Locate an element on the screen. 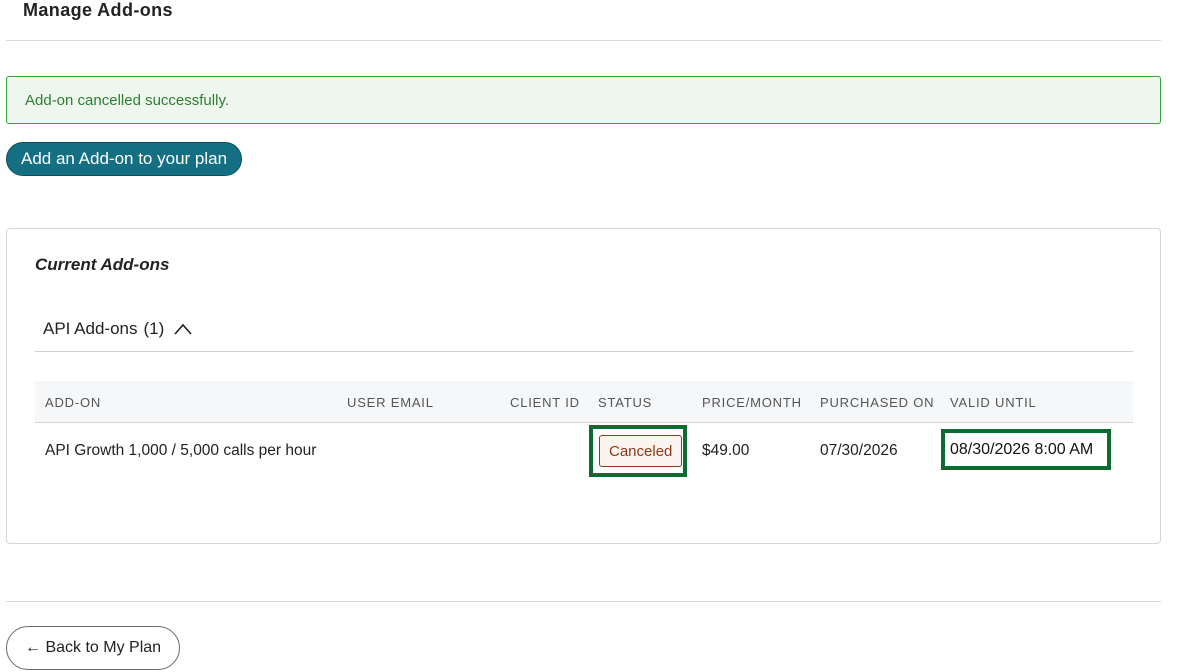 The width and height of the screenshot is (1179, 672). valid-until-highlight: 08/30/2026 8:00 AM is located at coordinates (1026, 449).